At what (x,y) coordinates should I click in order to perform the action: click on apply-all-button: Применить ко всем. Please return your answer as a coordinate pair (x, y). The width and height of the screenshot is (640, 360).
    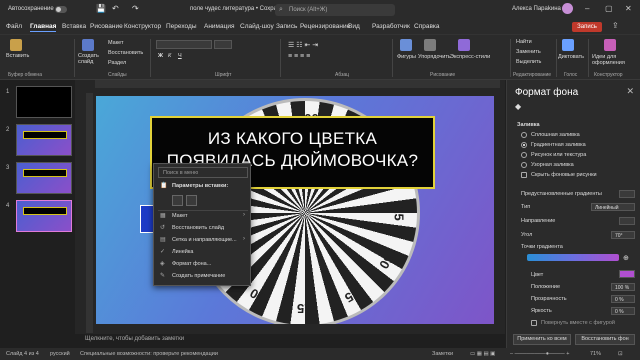
    Looking at the image, I should click on (542, 339).